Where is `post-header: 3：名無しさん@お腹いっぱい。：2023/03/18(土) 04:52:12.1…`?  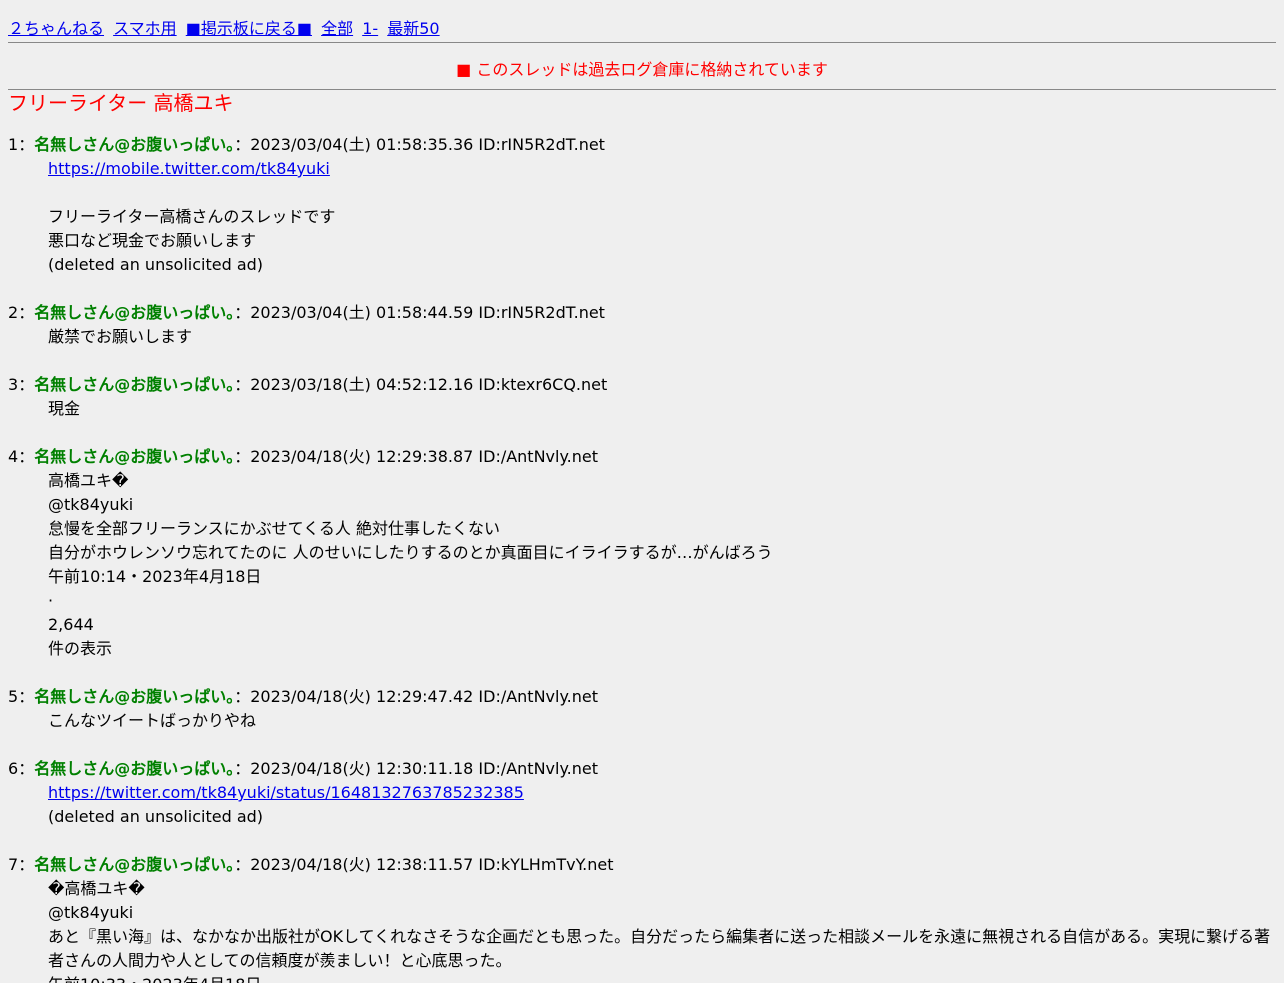 post-header: 3：名無しさん@お腹いっぱい。：2023/03/18(土) 04:52:12.1… is located at coordinates (642, 385).